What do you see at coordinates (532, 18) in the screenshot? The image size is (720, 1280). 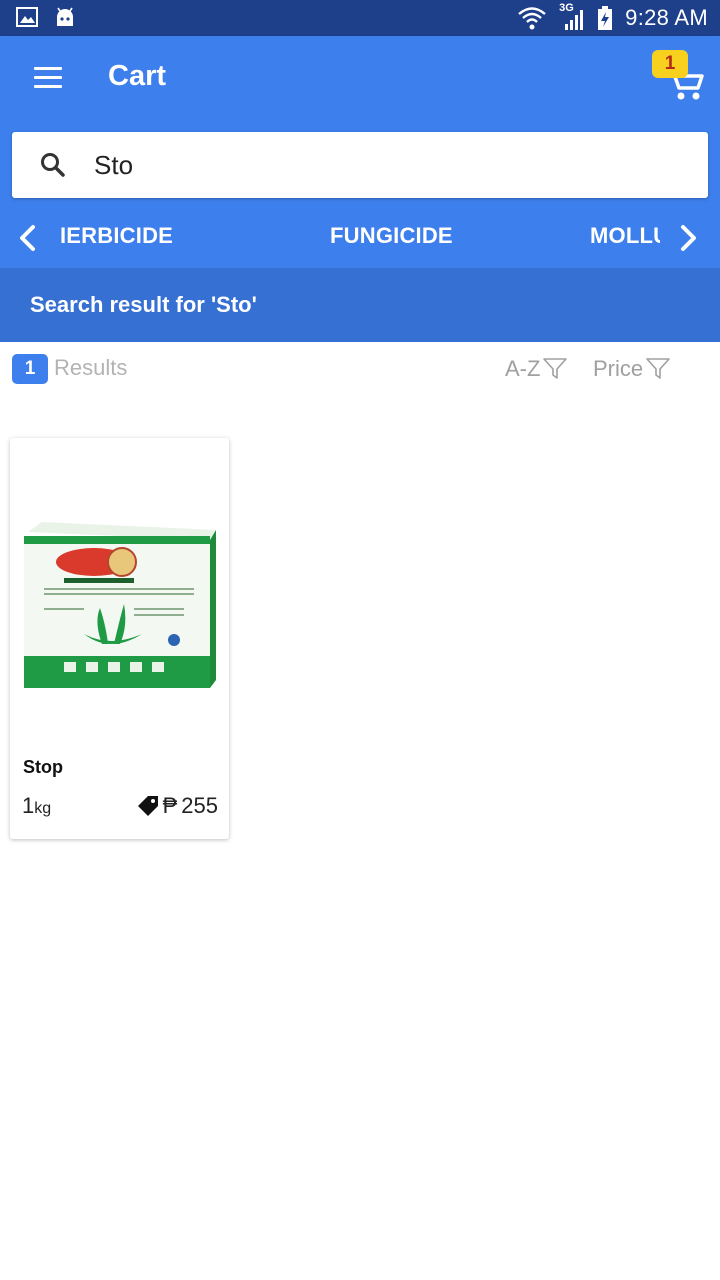 I see `wifi-icon` at bounding box center [532, 18].